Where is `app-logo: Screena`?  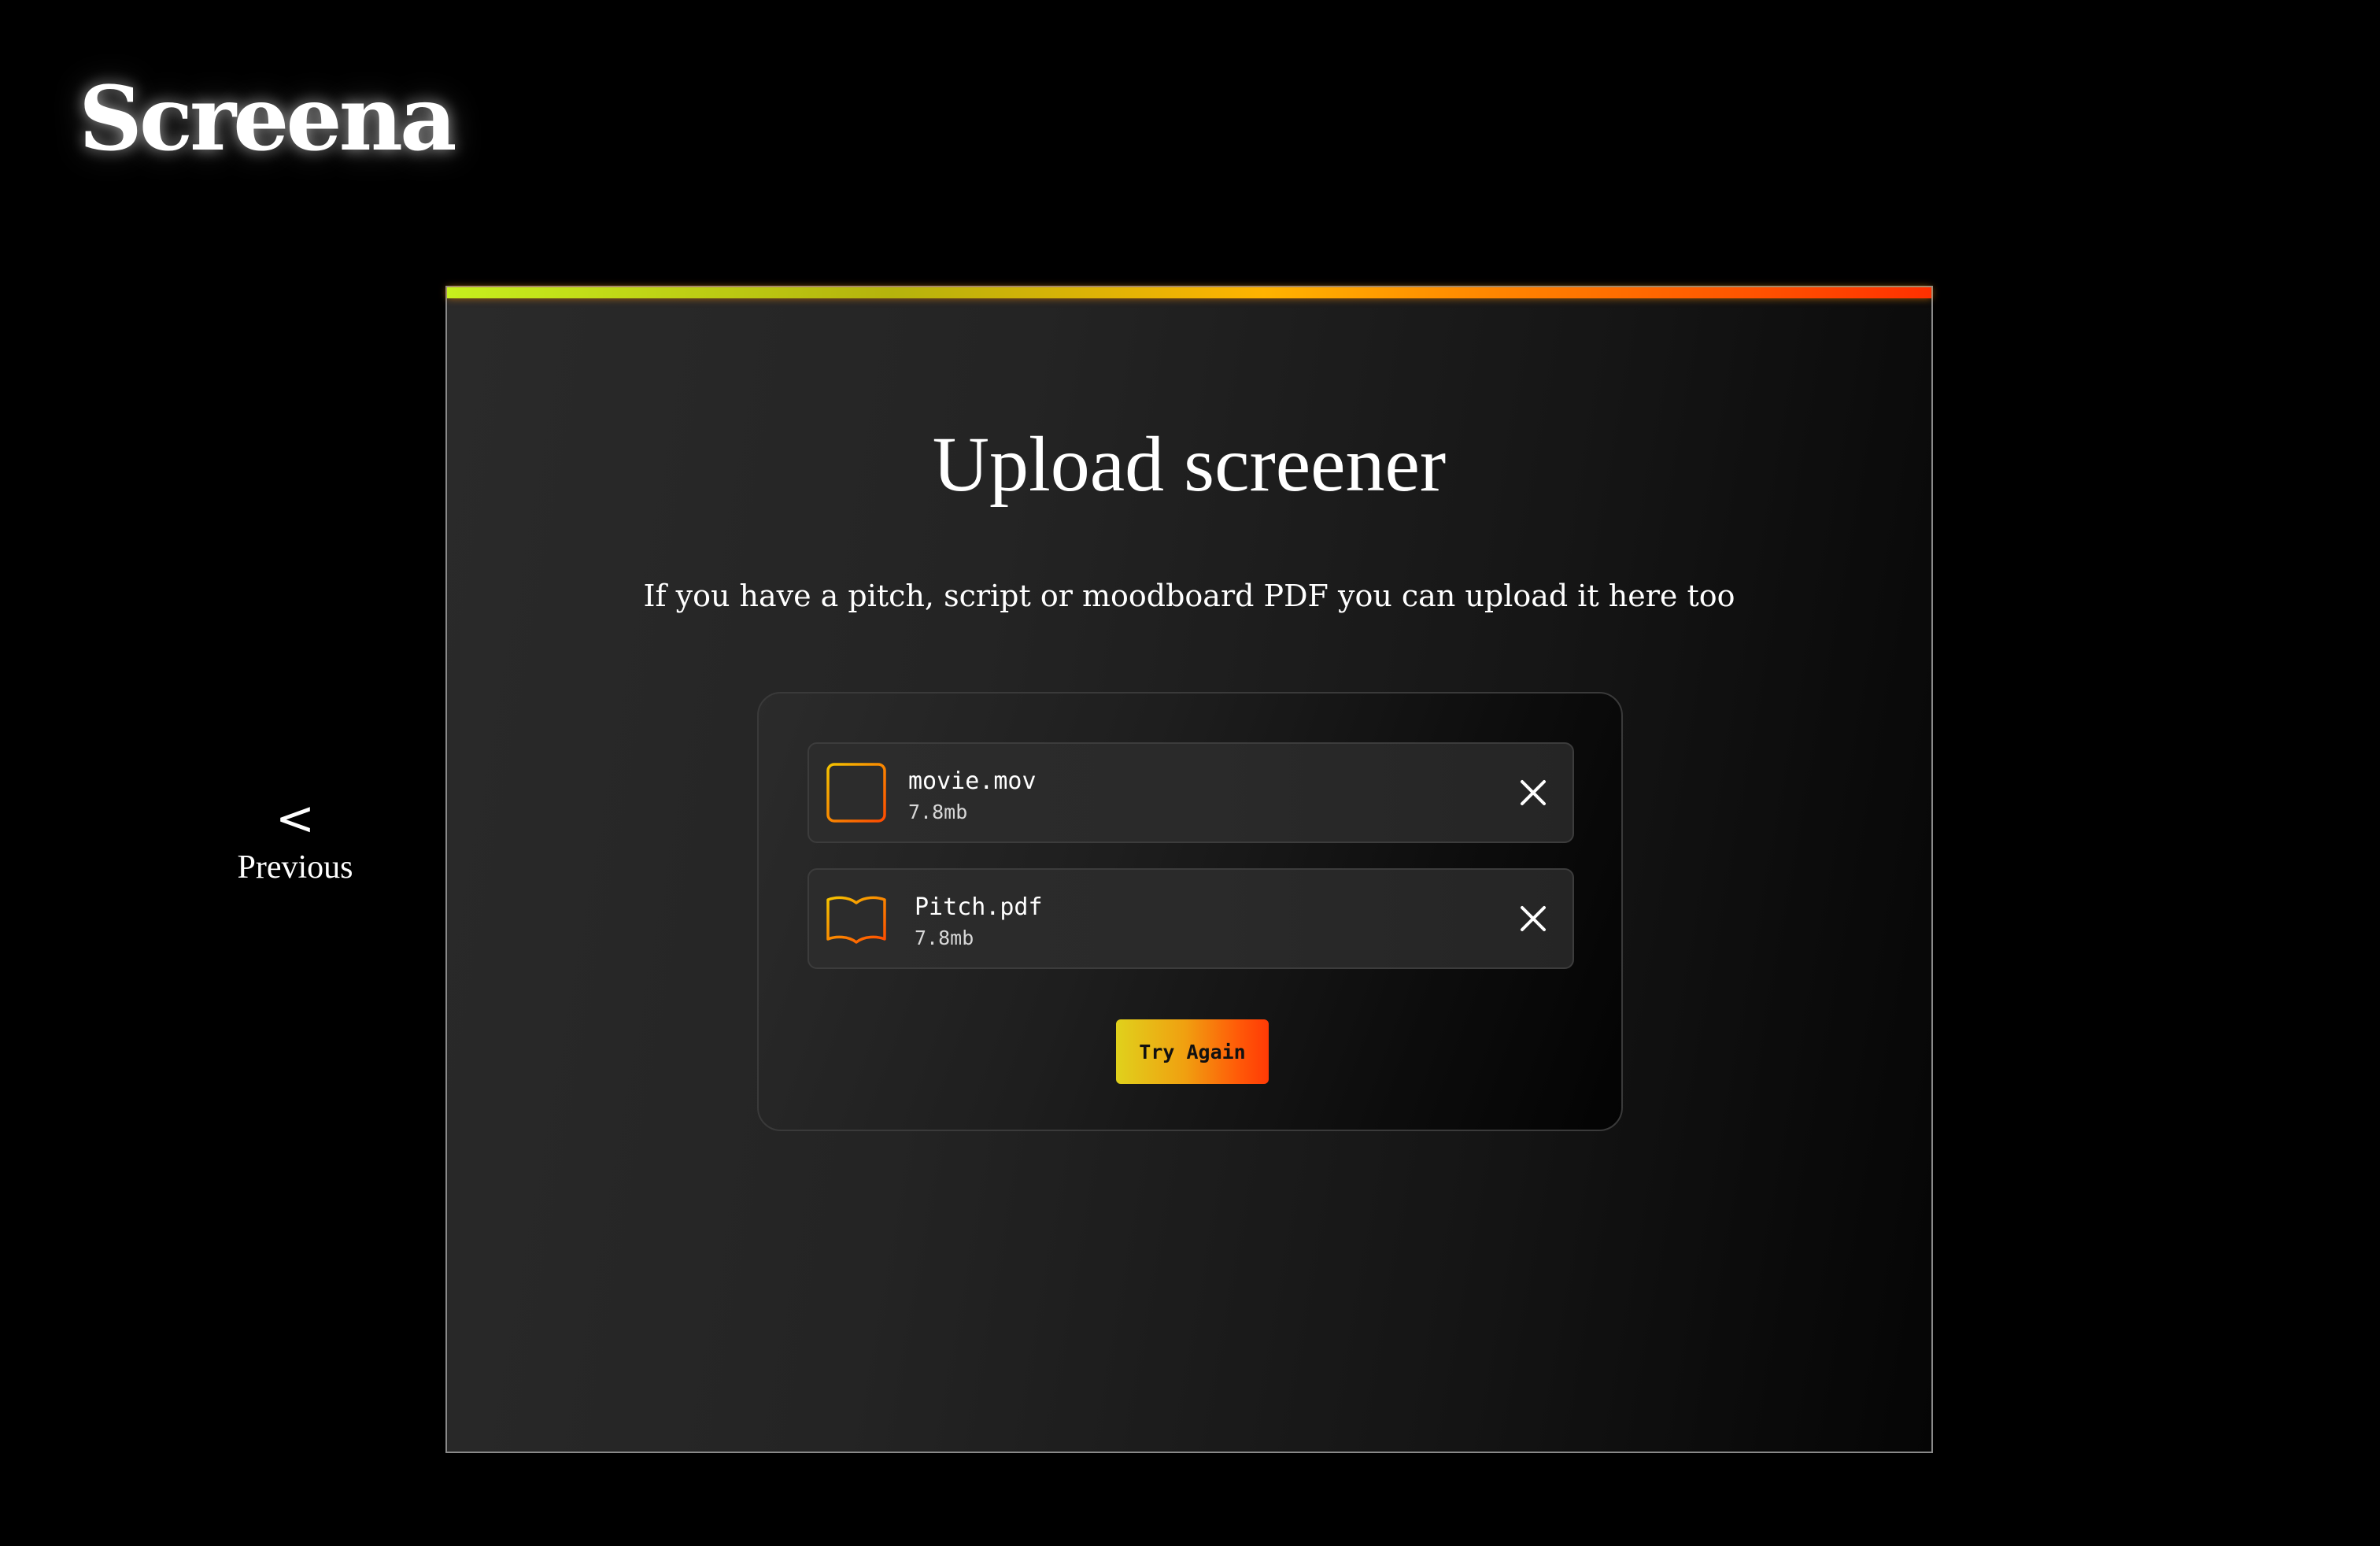
app-logo: Screena is located at coordinates (268, 120).